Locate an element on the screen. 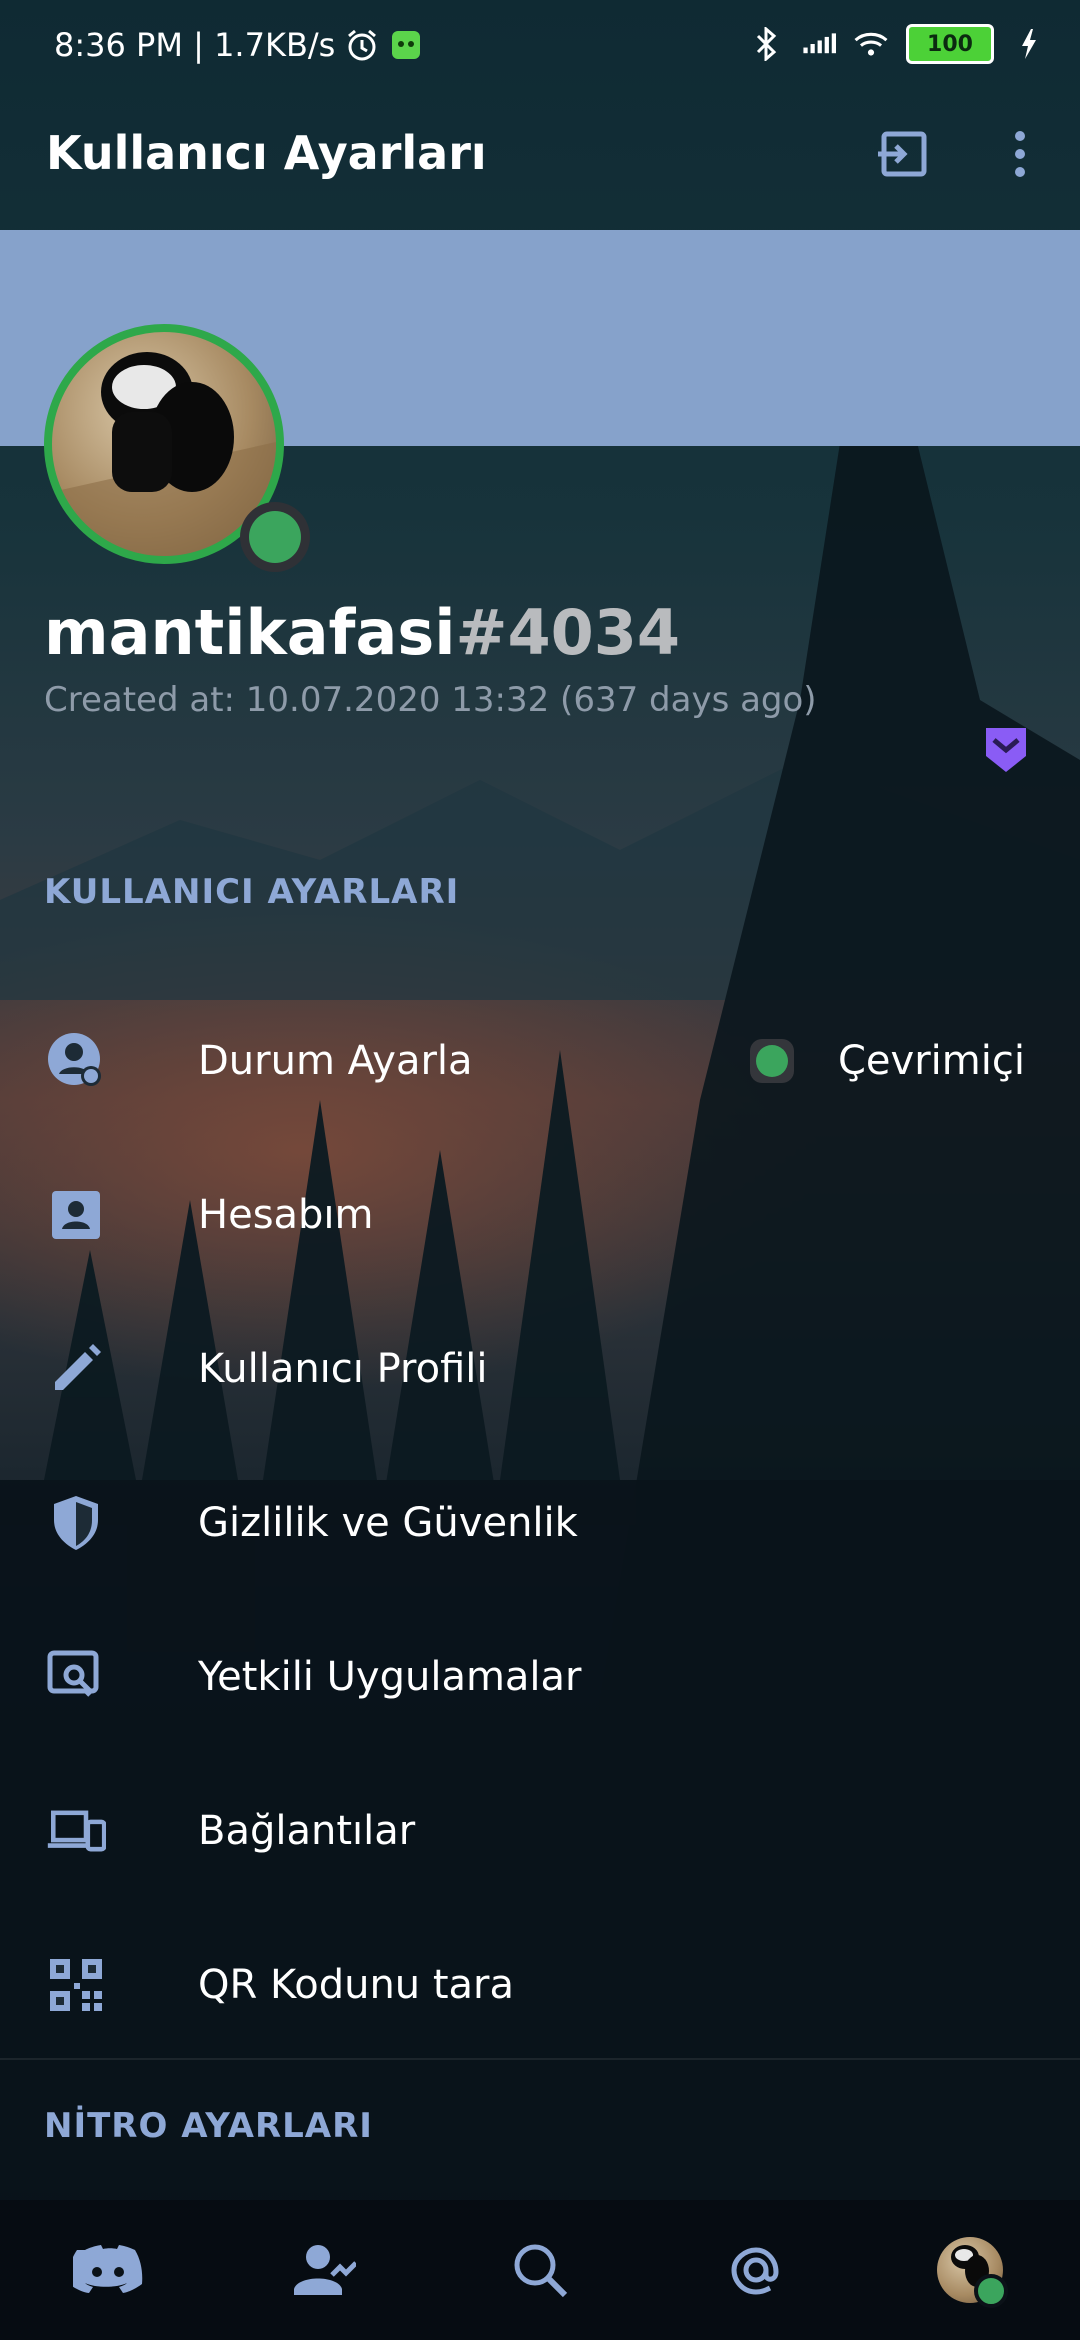 The width and height of the screenshot is (1080, 2340). logout-icon is located at coordinates (902, 154).